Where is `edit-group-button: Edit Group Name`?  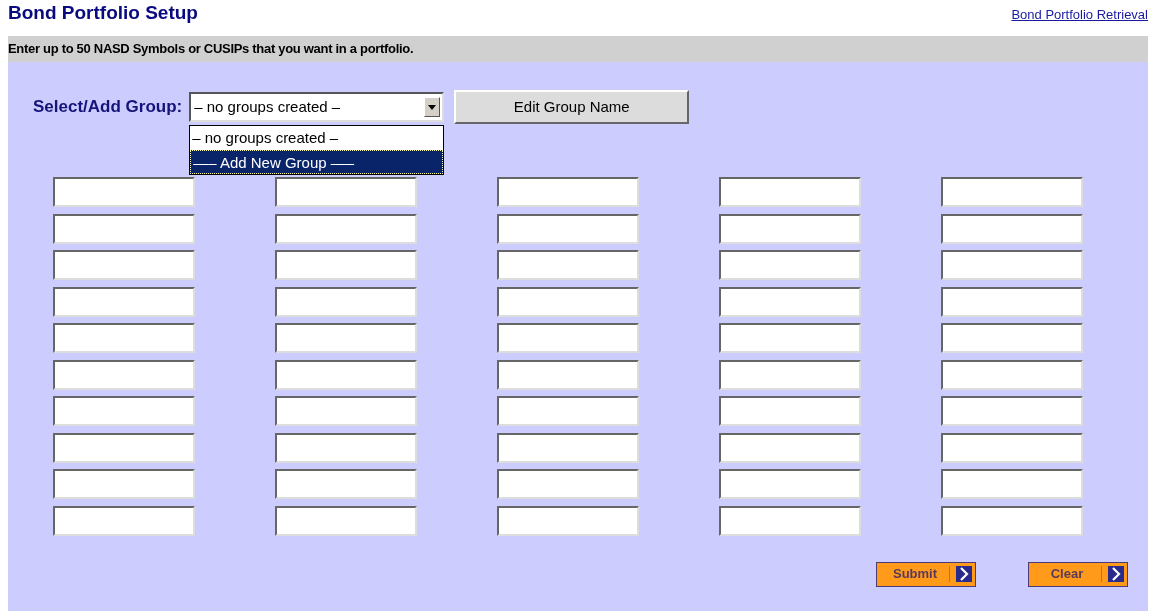 edit-group-button: Edit Group Name is located at coordinates (572, 107).